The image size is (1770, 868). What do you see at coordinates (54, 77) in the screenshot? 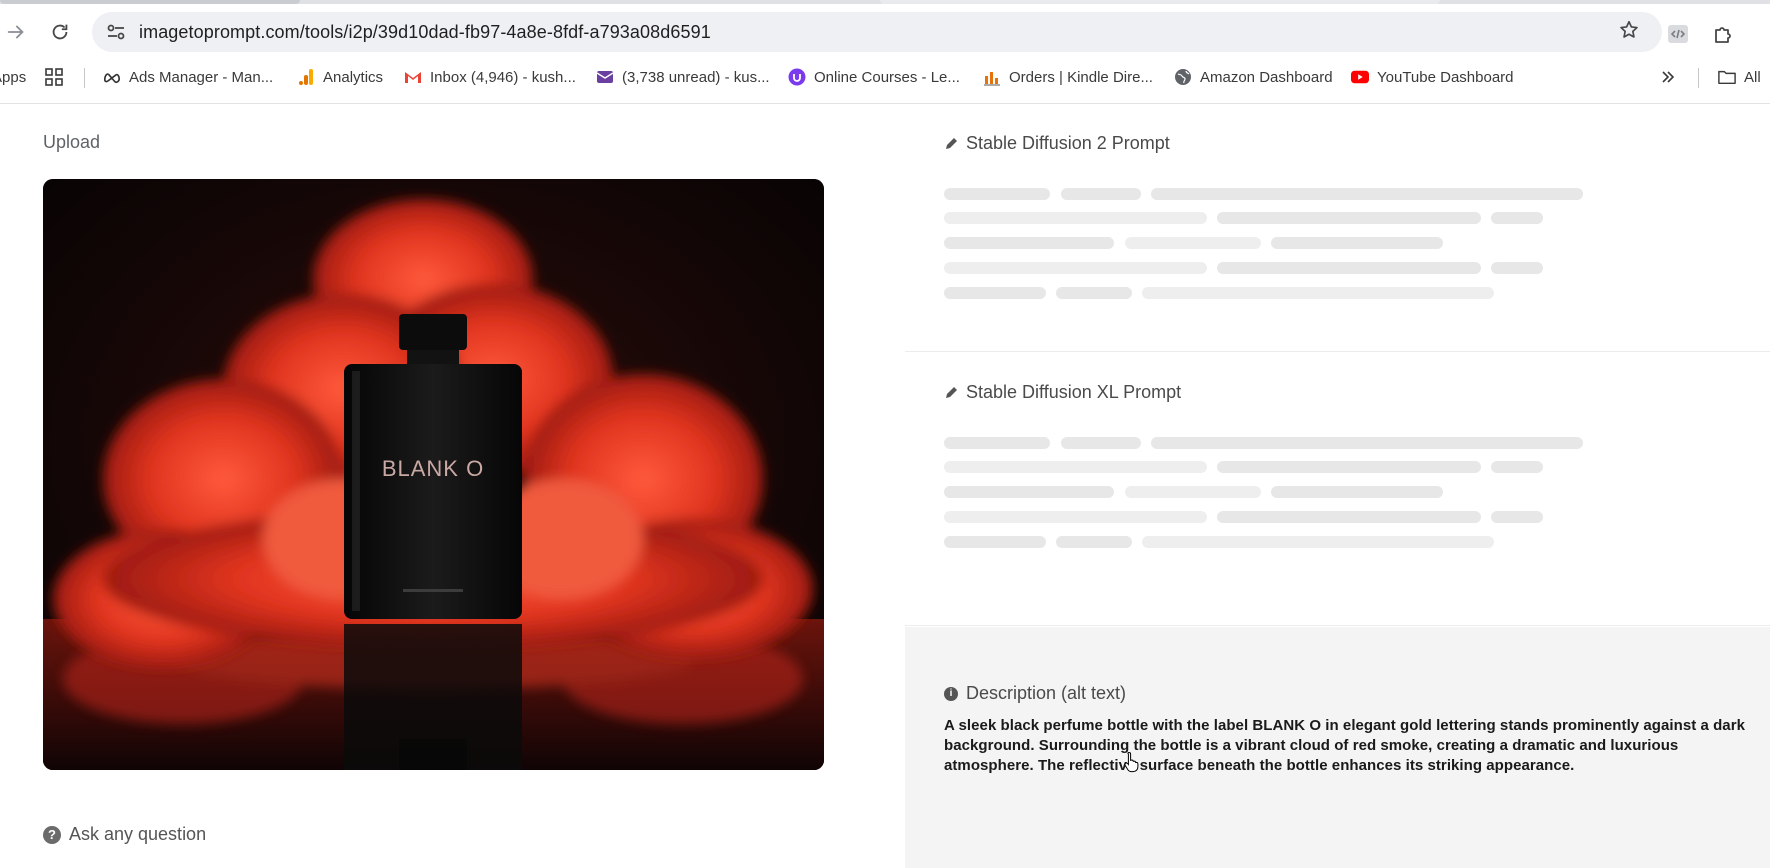
I see `apps-grid-icon` at bounding box center [54, 77].